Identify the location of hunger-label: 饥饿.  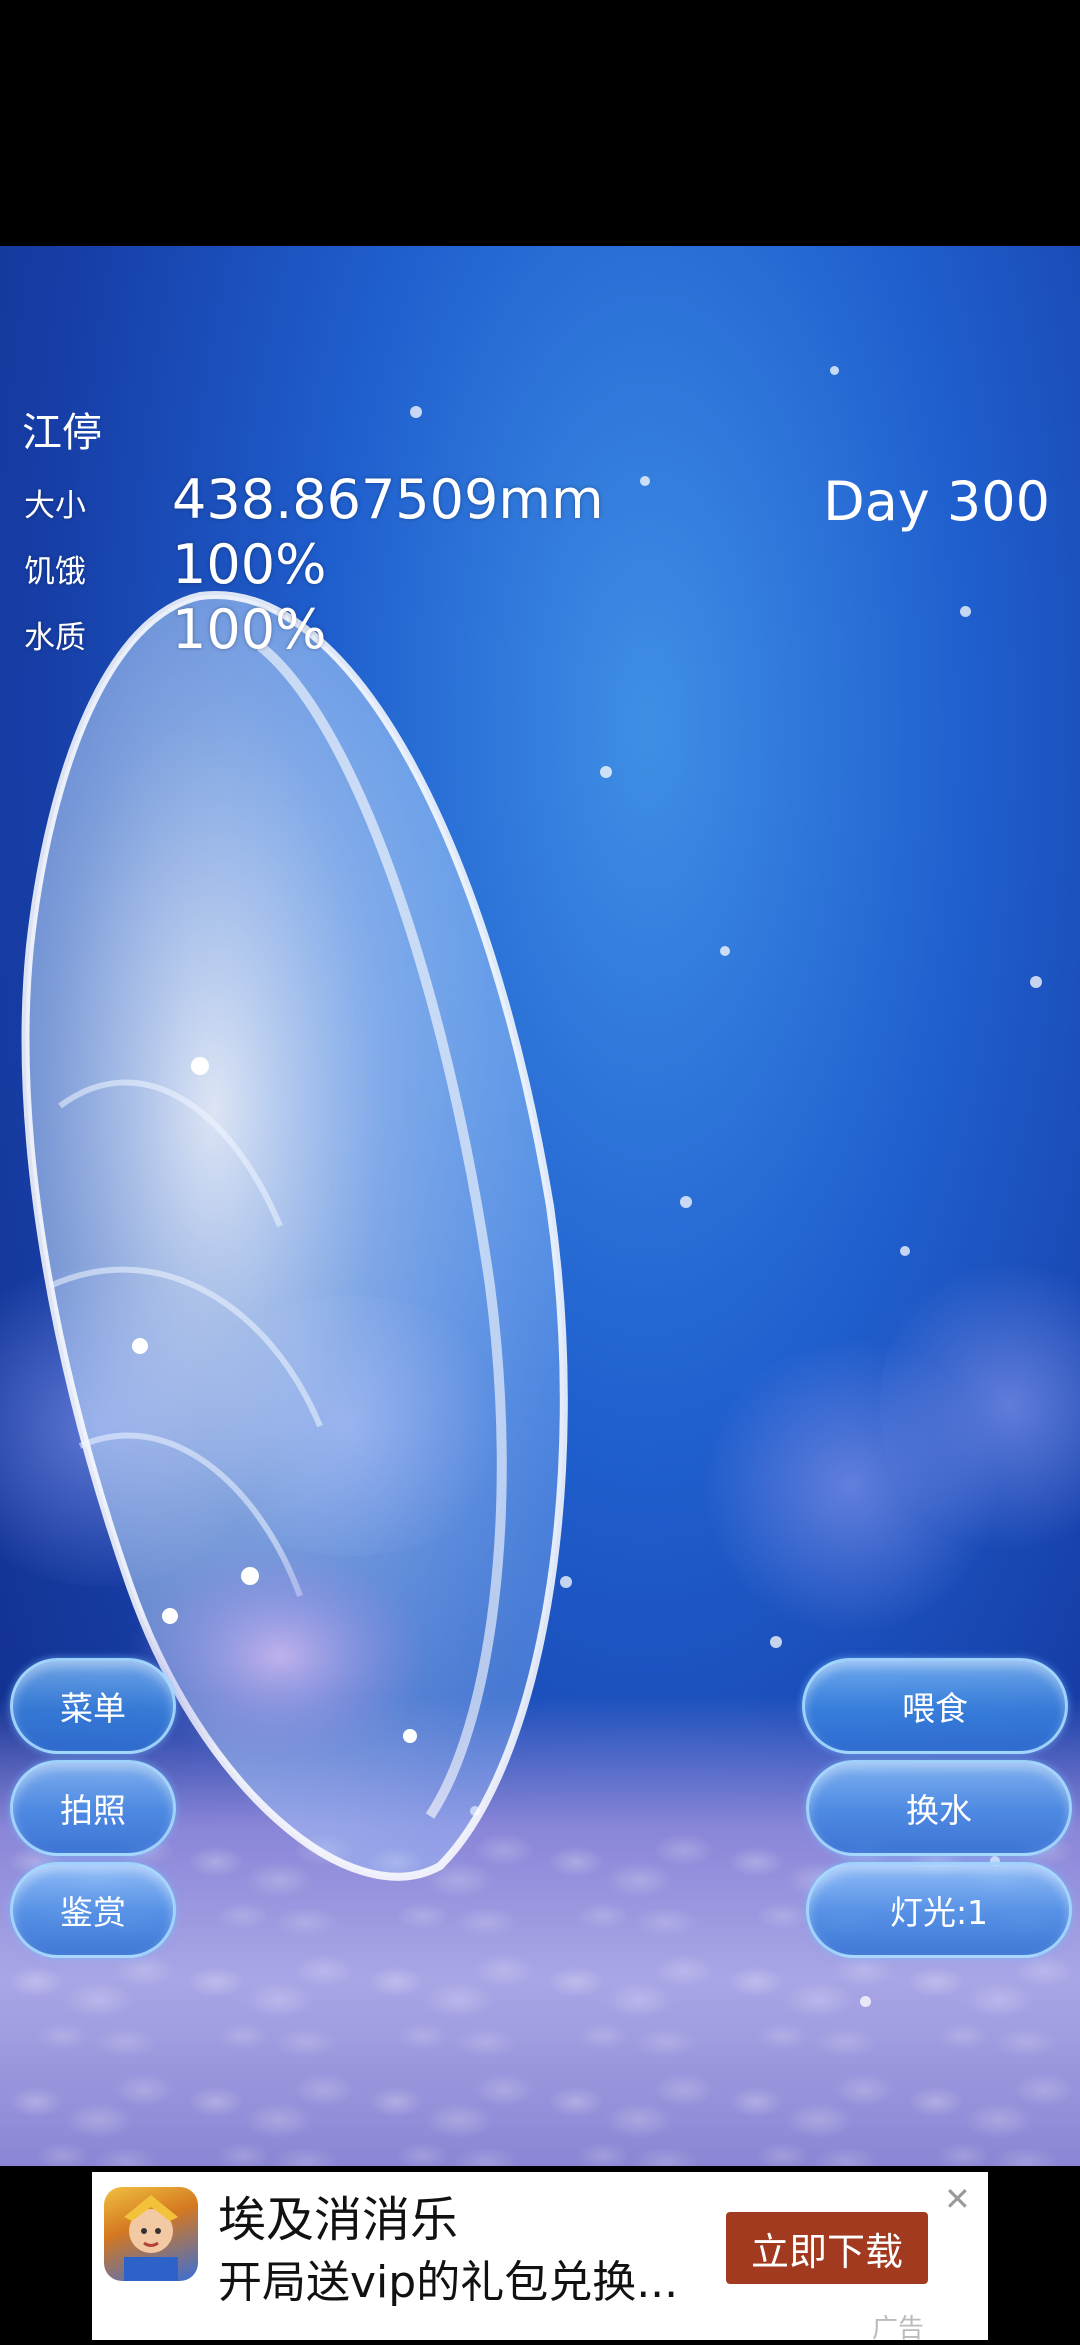
(55, 572).